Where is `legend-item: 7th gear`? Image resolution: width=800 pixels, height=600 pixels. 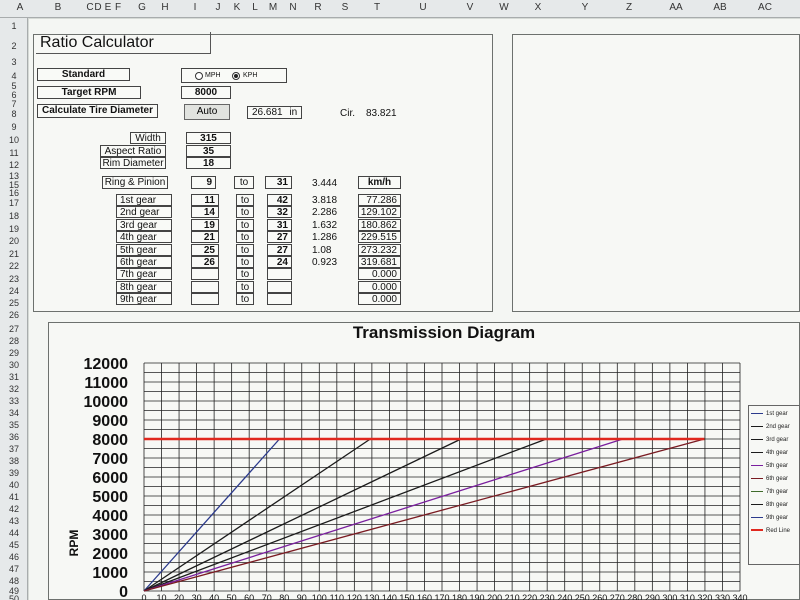 legend-item: 7th gear is located at coordinates (769, 492).